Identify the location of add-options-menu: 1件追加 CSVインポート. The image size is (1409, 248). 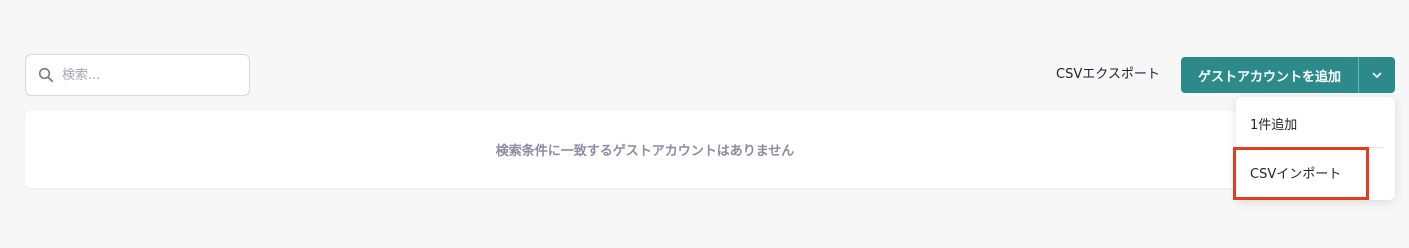
(1315, 148).